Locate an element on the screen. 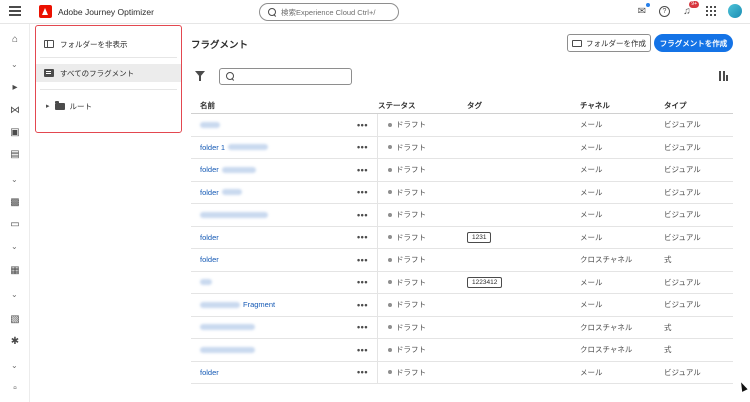 The image size is (750, 402). content-icon: ▣ is located at coordinates (15, 132).